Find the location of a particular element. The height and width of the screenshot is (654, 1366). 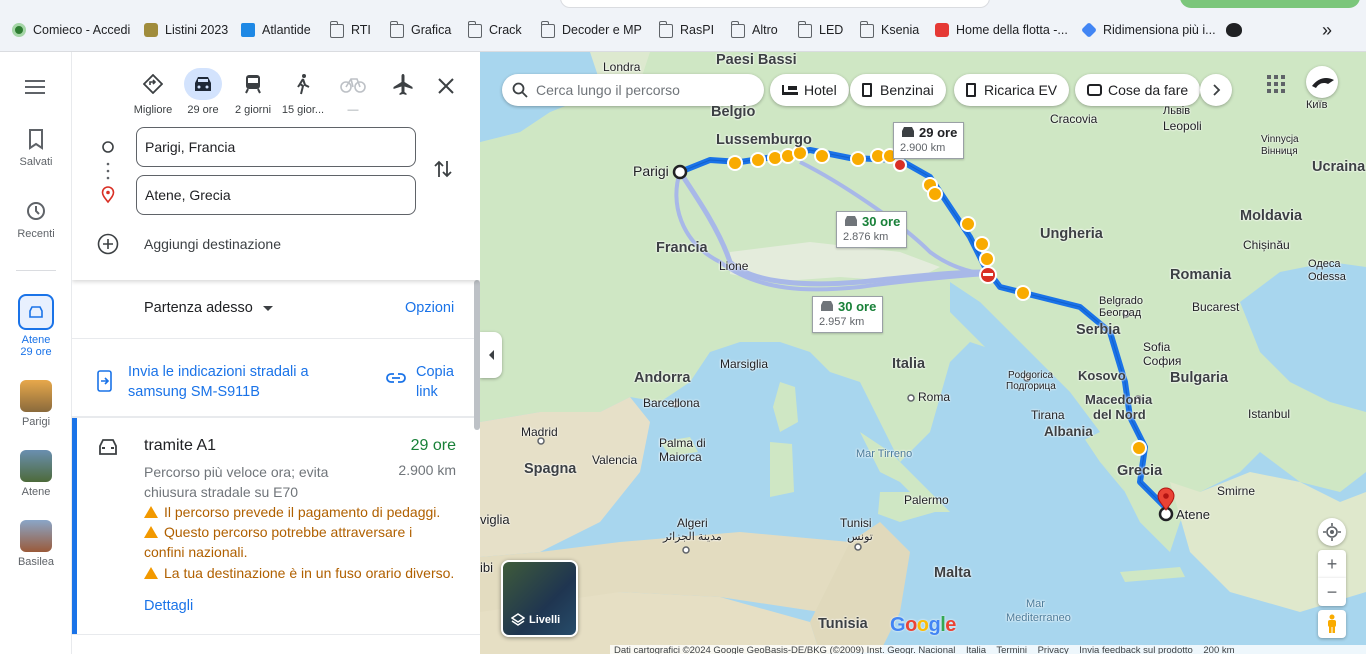

bookmark-label: Decoder e MP is located at coordinates (602, 30).